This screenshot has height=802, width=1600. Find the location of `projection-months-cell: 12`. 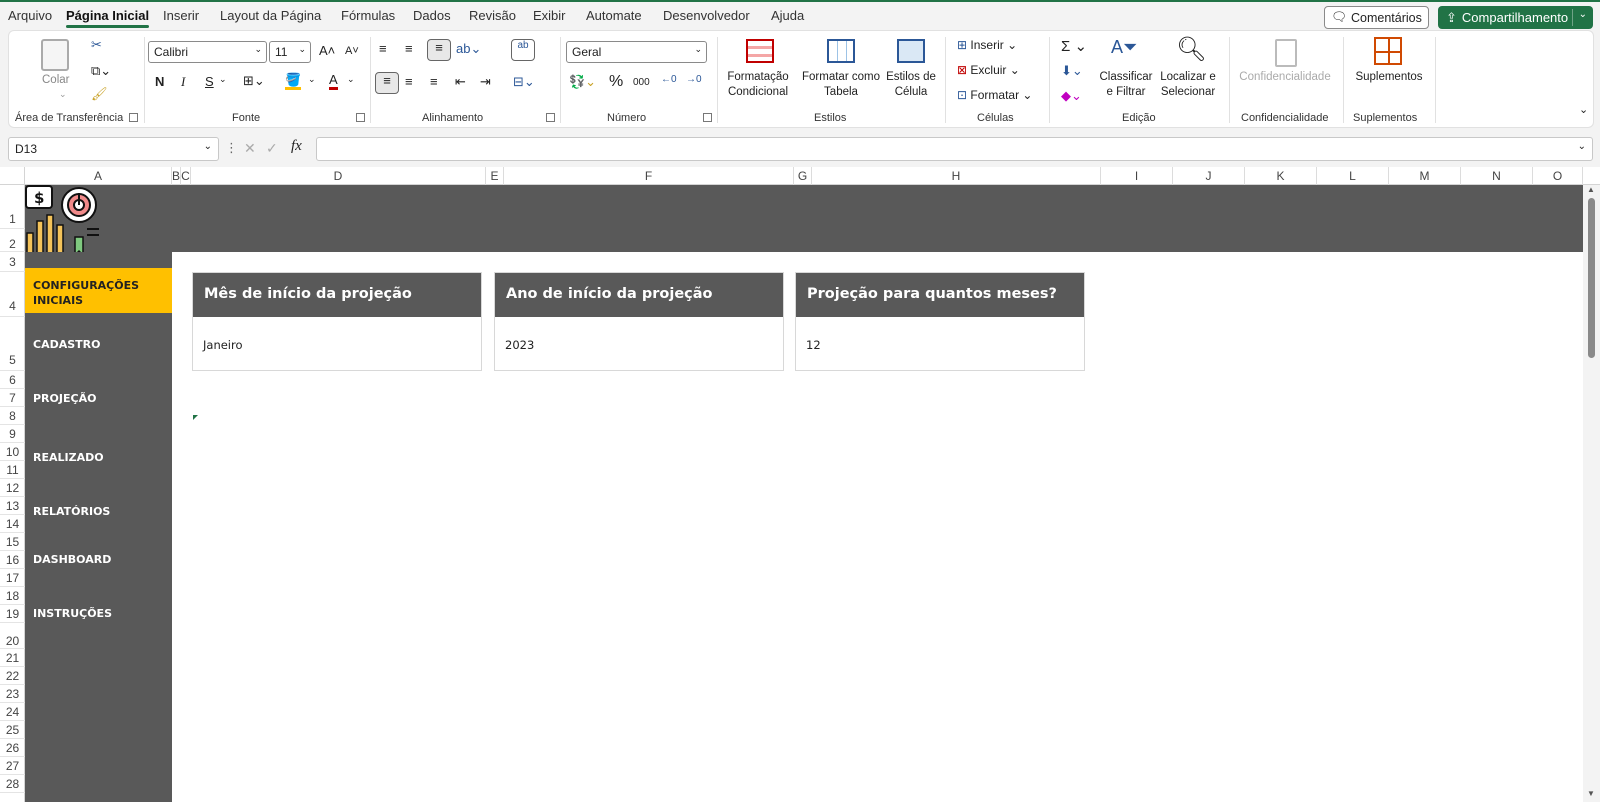

projection-months-cell: 12 is located at coordinates (940, 345).